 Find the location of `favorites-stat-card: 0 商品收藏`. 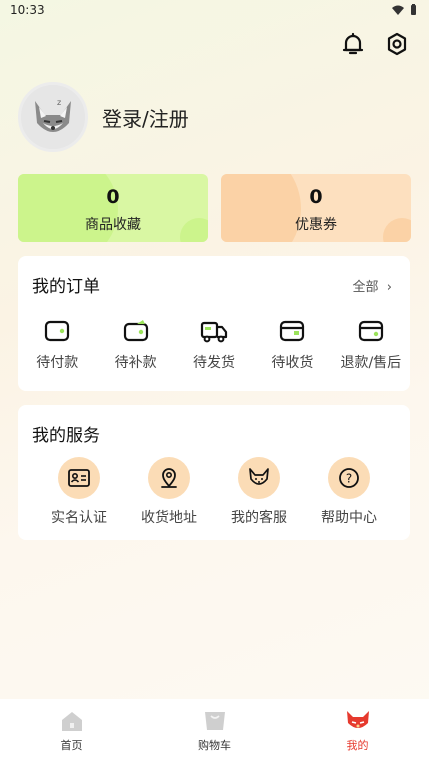

favorites-stat-card: 0 商品收藏 is located at coordinates (113, 208).